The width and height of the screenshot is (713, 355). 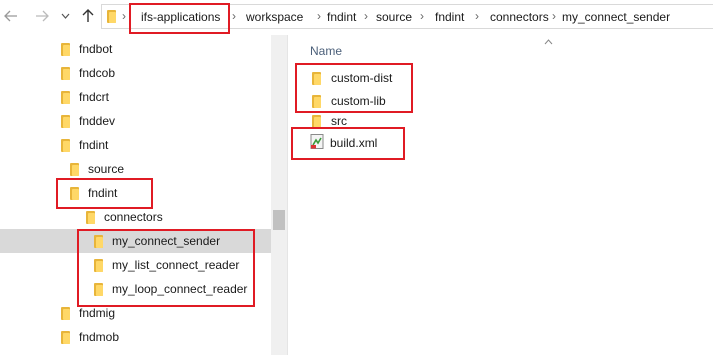 What do you see at coordinates (97, 121) in the screenshot?
I see `tree-item-label: fnddev` at bounding box center [97, 121].